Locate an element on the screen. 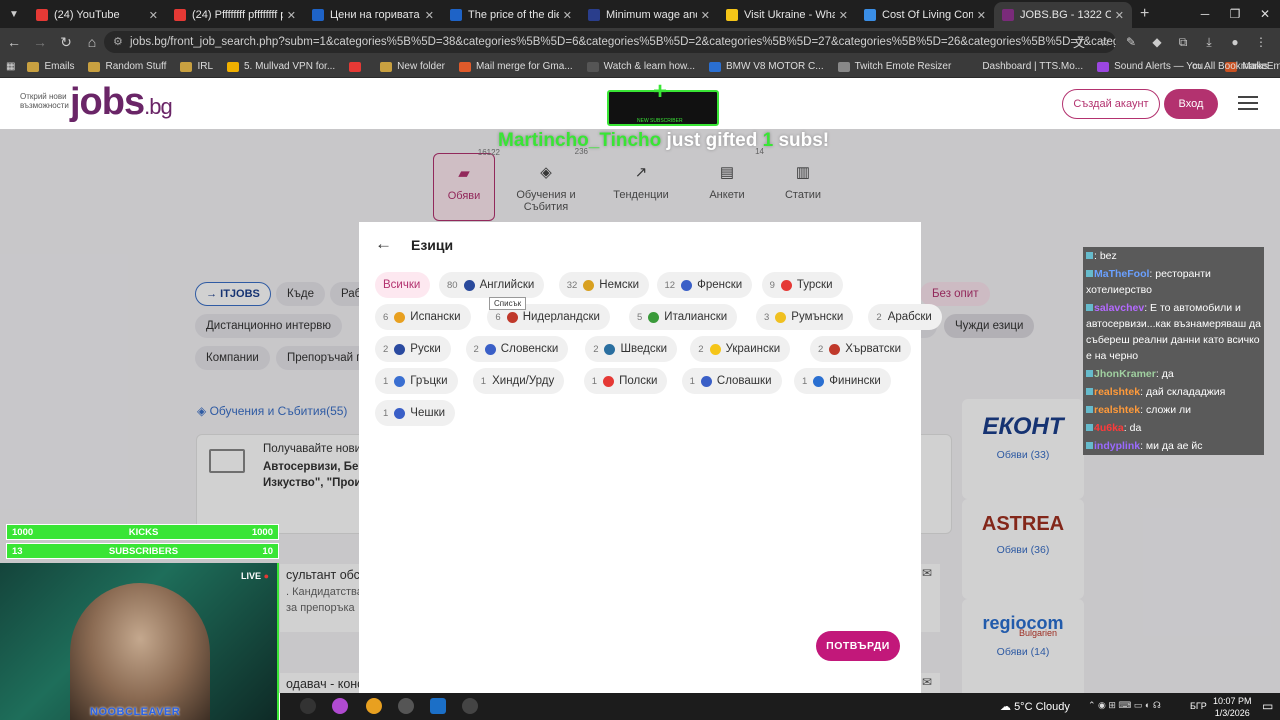 The width and height of the screenshot is (1280, 720). login-button: Вход is located at coordinates (1191, 104).